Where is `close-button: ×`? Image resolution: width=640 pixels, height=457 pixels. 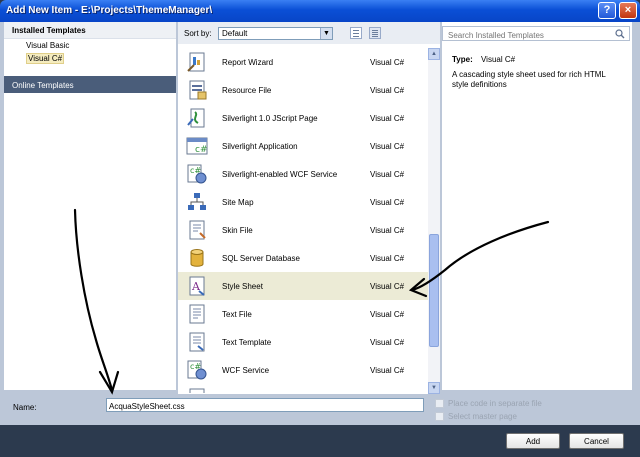 close-button: × is located at coordinates (628, 10).